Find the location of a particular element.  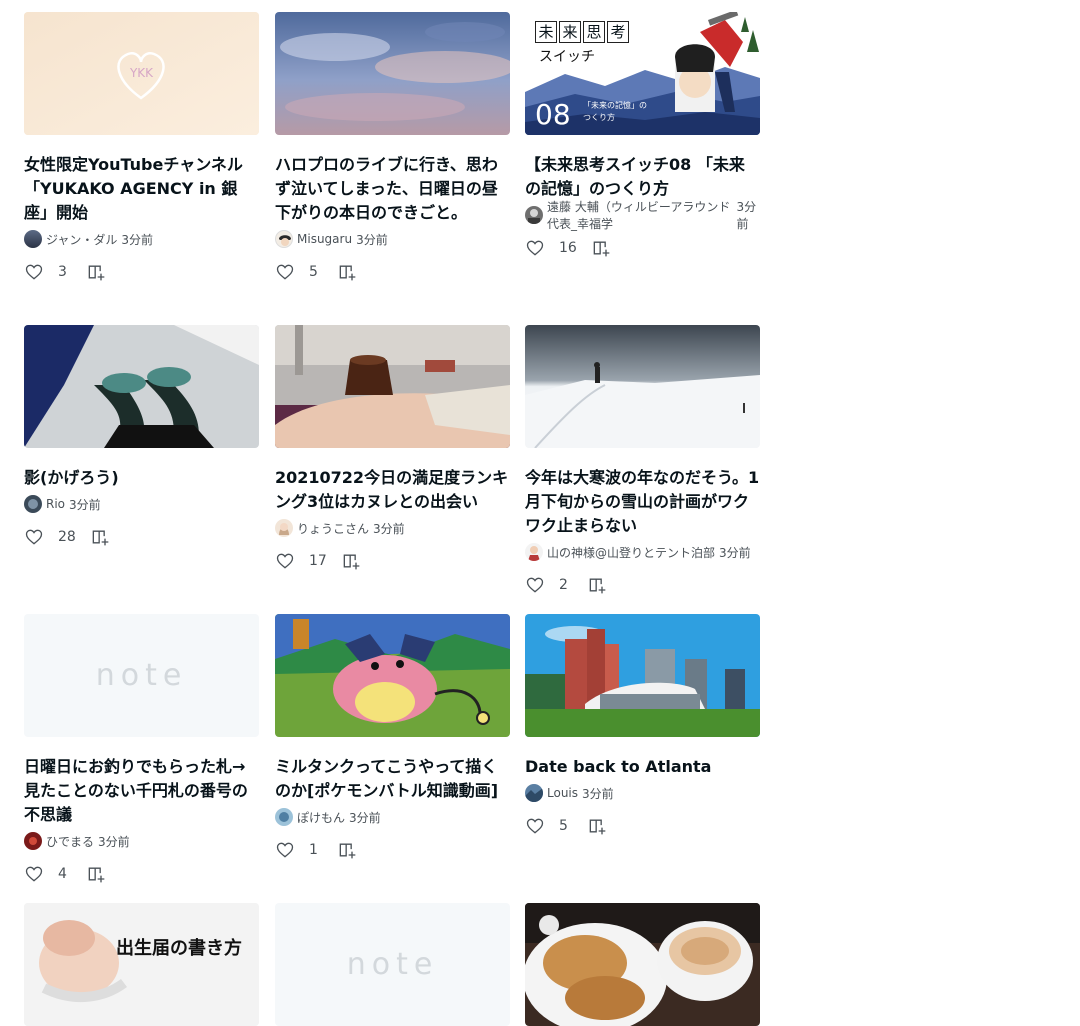

card-title: 影(かげろう) is located at coordinates (141, 478).